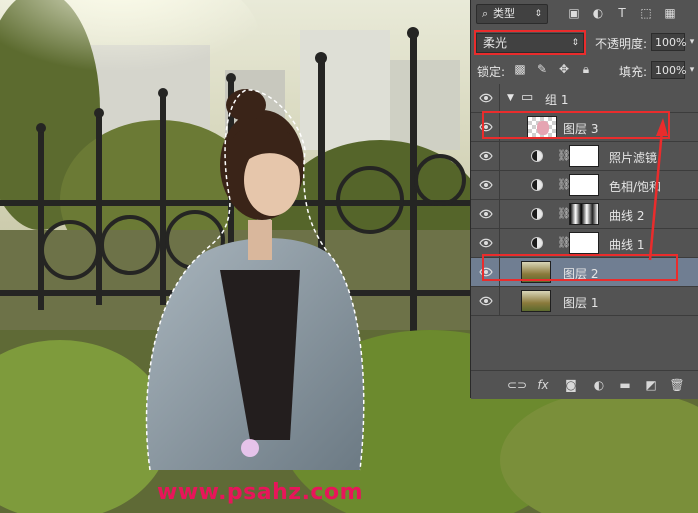 This screenshot has height=513, width=698. Describe the element at coordinates (260, 492) in the screenshot. I see `watermark-text: www.psahz.com` at that location.